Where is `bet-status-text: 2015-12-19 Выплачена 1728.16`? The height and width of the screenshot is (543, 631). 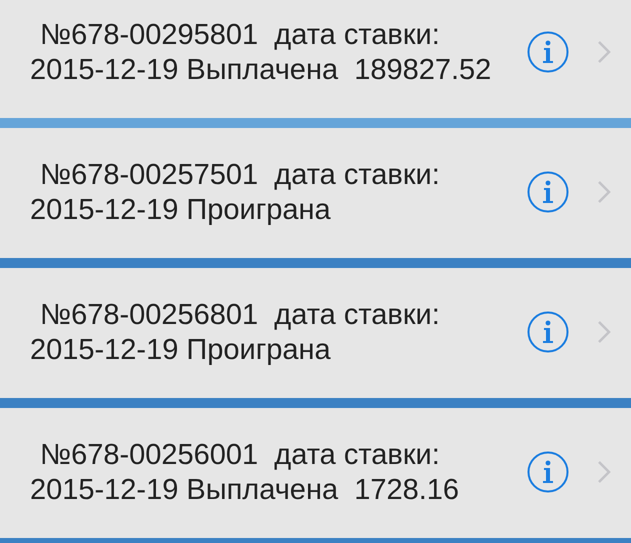
bet-status-text: 2015-12-19 Выплачена 1728.16 is located at coordinates (244, 490).